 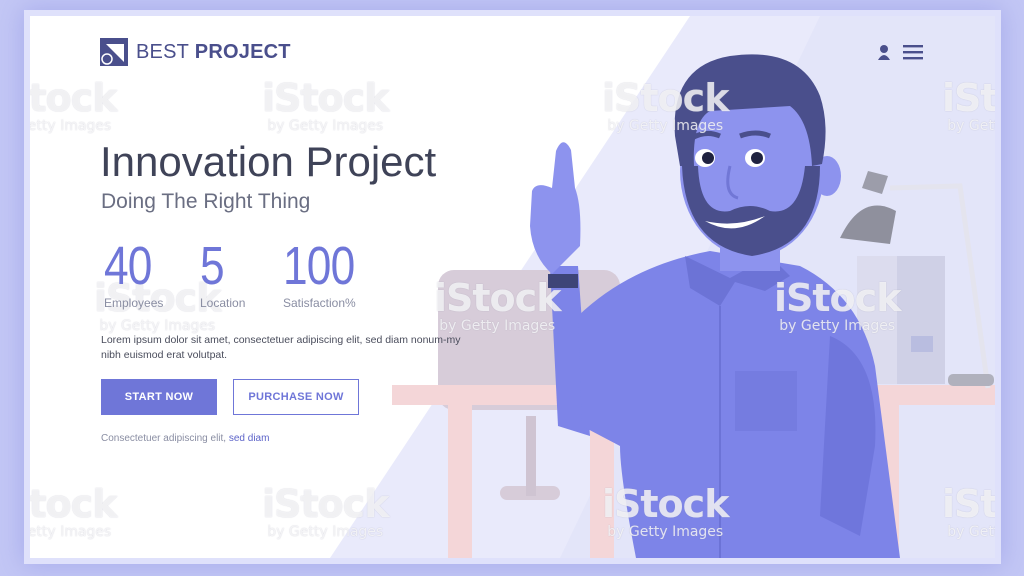 I want to click on hero-title: Innovation Project, so click(x=268, y=161).